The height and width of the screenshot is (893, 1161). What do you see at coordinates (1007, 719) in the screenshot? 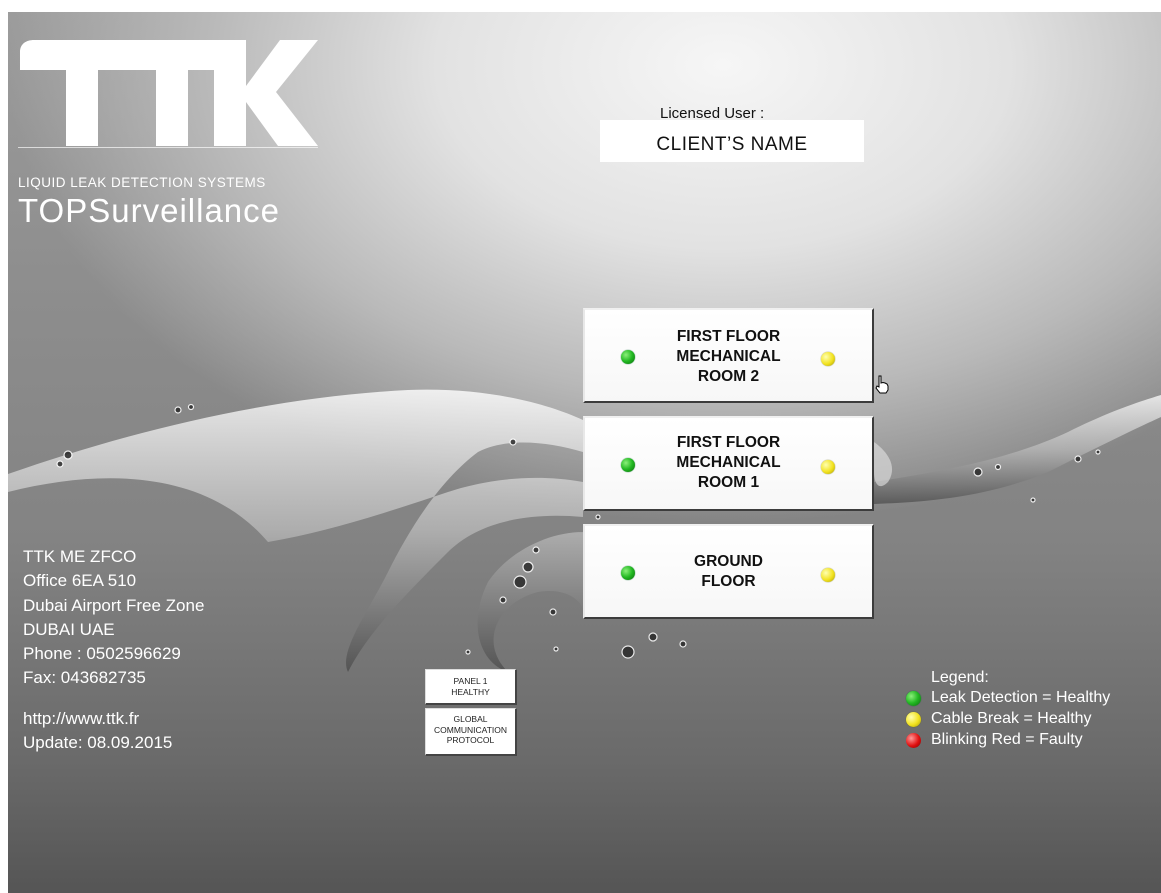
I see `legend-item-cable-break: Cable Break = Healthy` at bounding box center [1007, 719].